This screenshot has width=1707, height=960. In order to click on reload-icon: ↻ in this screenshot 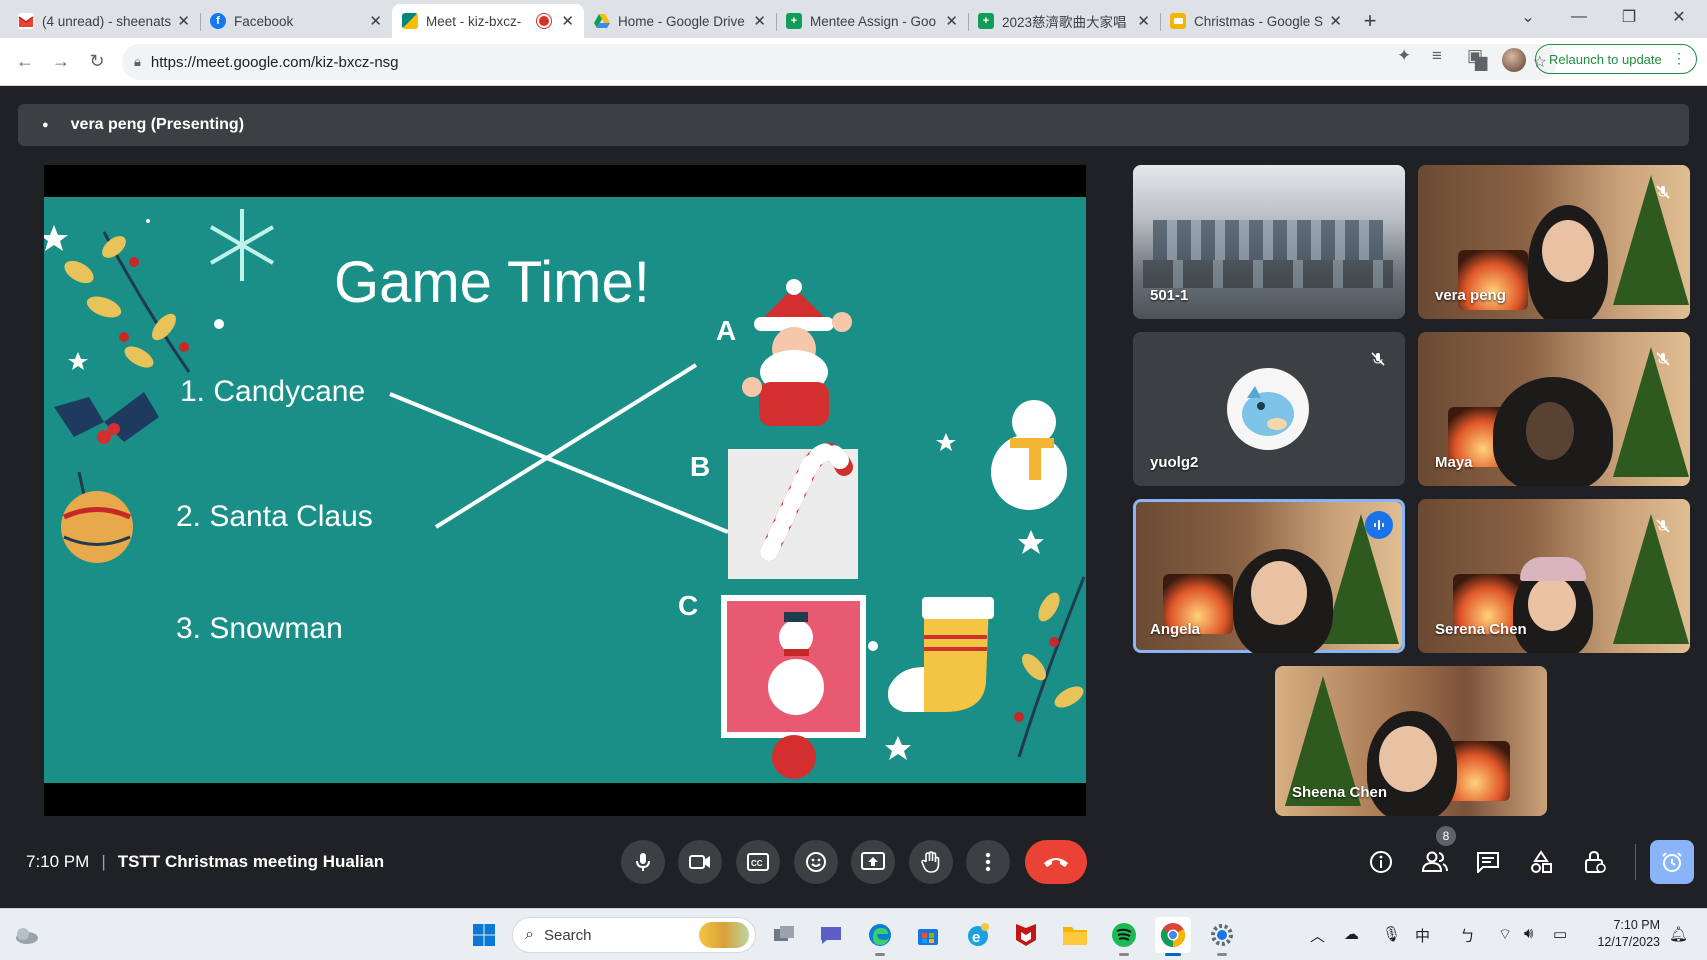, I will do `click(97, 62)`.